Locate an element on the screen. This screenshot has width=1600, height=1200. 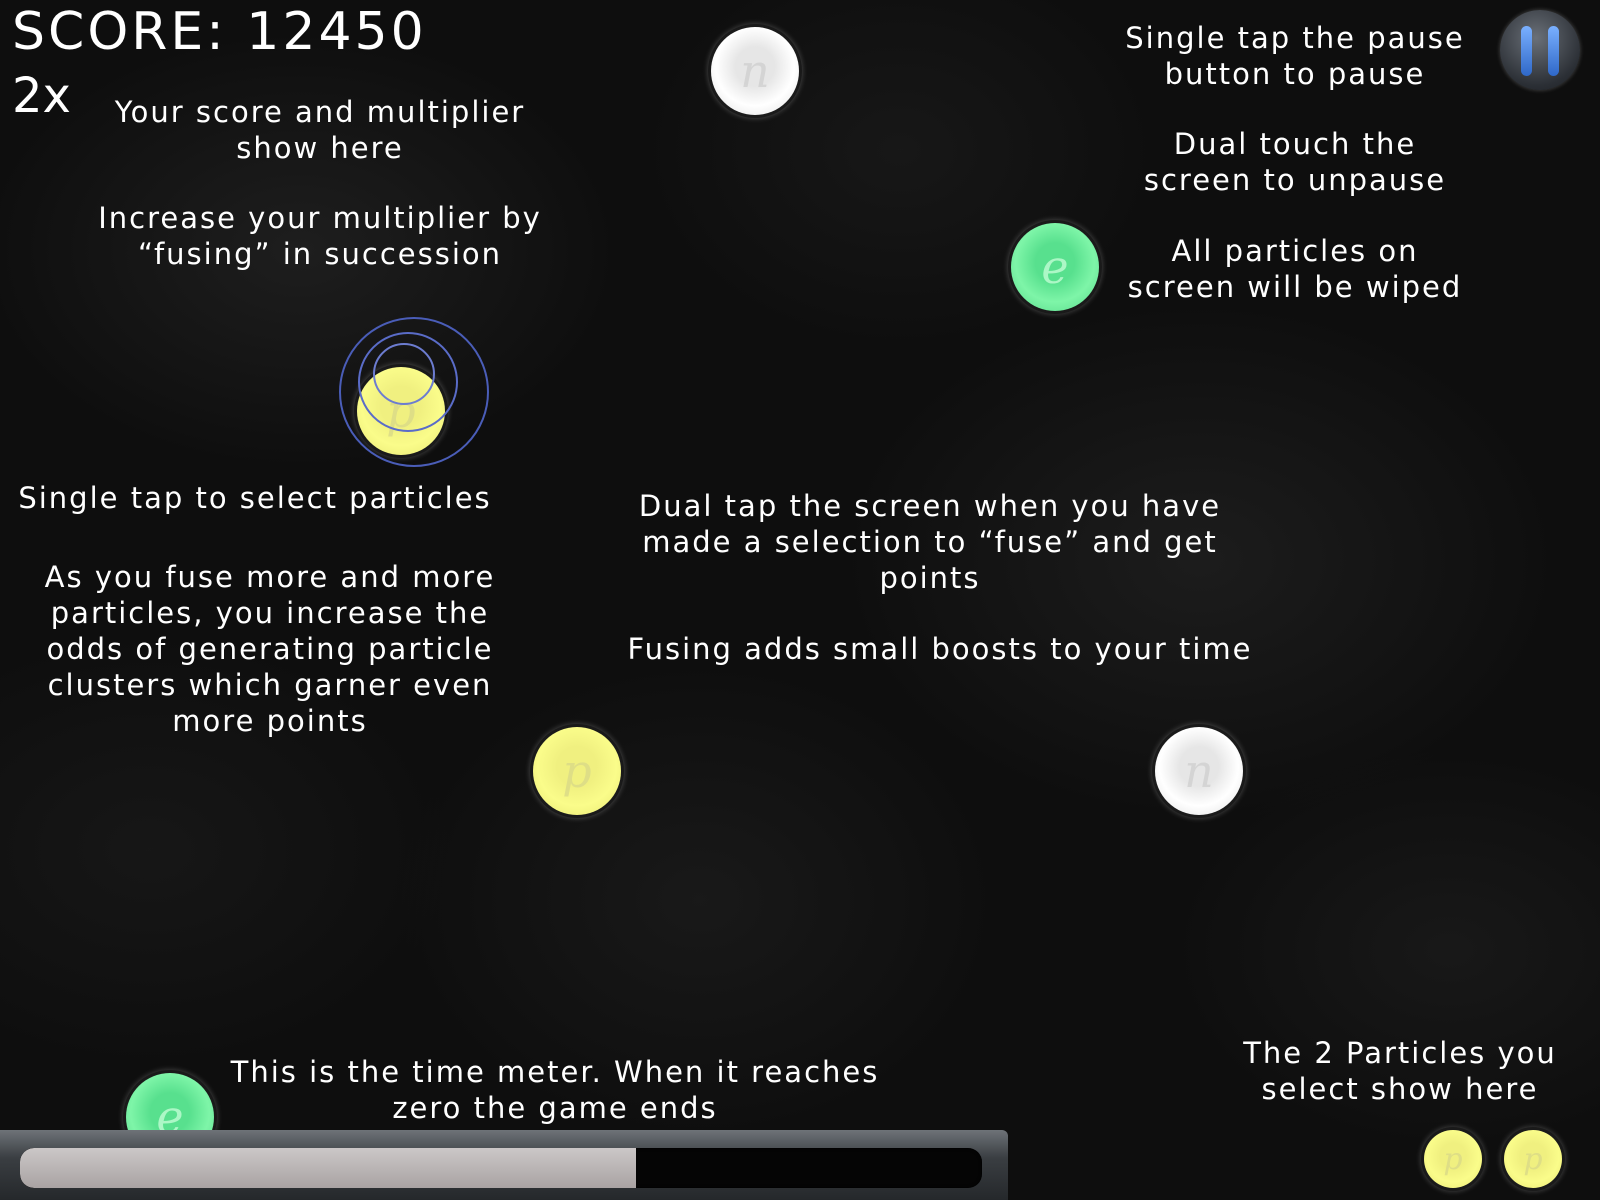
particle-proton-mid: p is located at coordinates (577, 771).